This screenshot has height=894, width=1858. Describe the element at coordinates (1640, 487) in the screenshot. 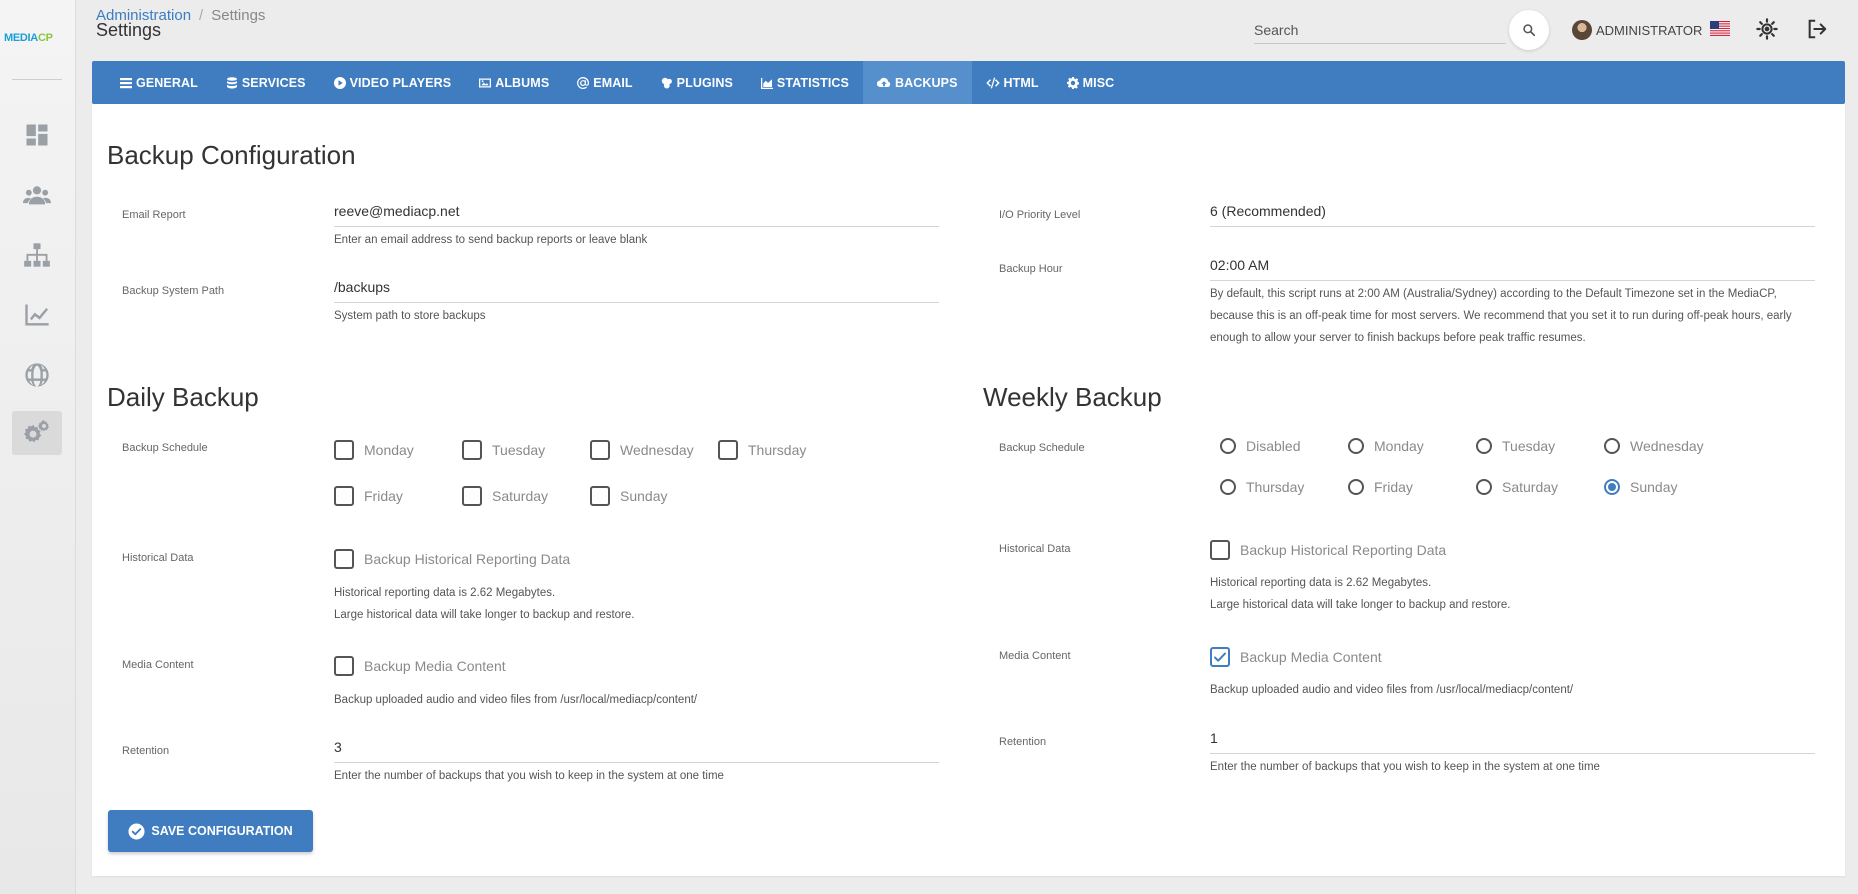

I see `weekly-option-sunday: Sunday` at that location.